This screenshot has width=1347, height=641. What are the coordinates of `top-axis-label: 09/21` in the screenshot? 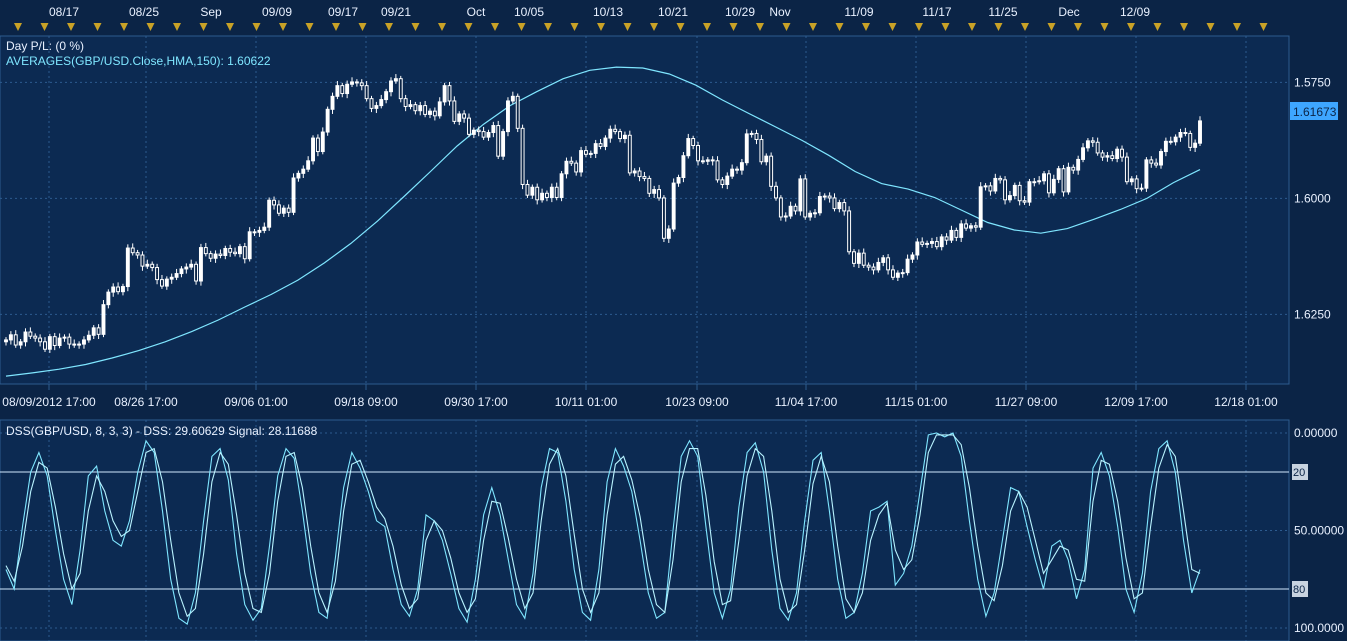 It's located at (396, 12).